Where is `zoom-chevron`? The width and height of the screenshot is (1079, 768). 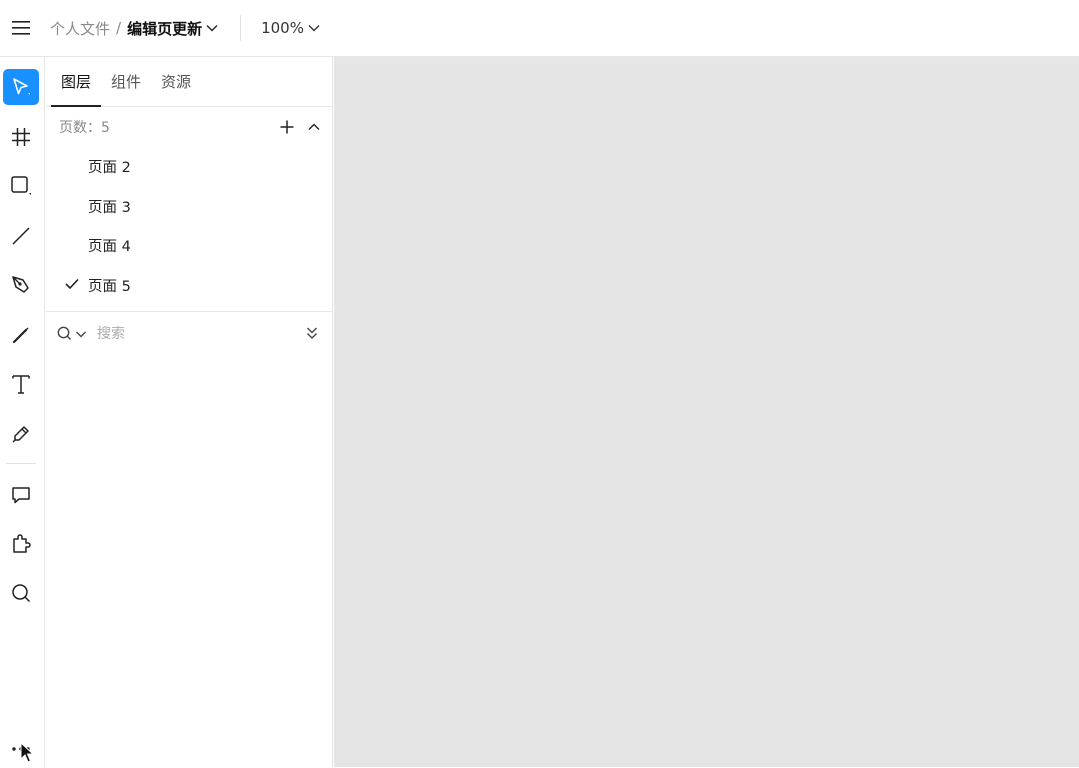 zoom-chevron is located at coordinates (314, 28).